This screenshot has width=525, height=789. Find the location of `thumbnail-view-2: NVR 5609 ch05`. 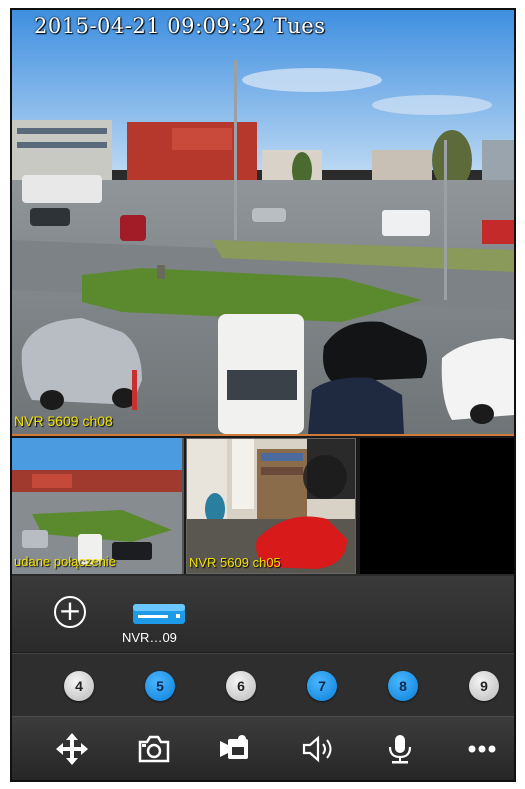

thumbnail-view-2: NVR 5609 ch05 is located at coordinates (271, 506).